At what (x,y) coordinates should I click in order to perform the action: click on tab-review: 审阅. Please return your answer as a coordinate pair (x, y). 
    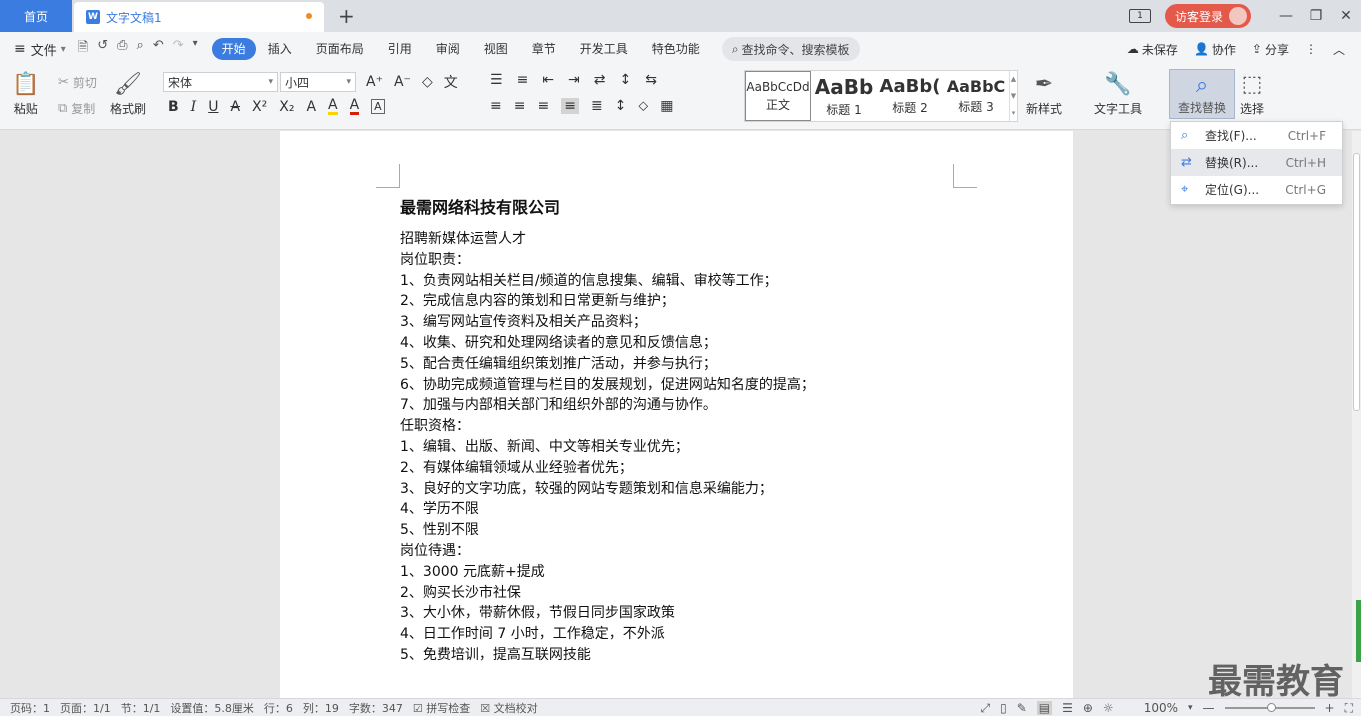
    Looking at the image, I should click on (448, 49).